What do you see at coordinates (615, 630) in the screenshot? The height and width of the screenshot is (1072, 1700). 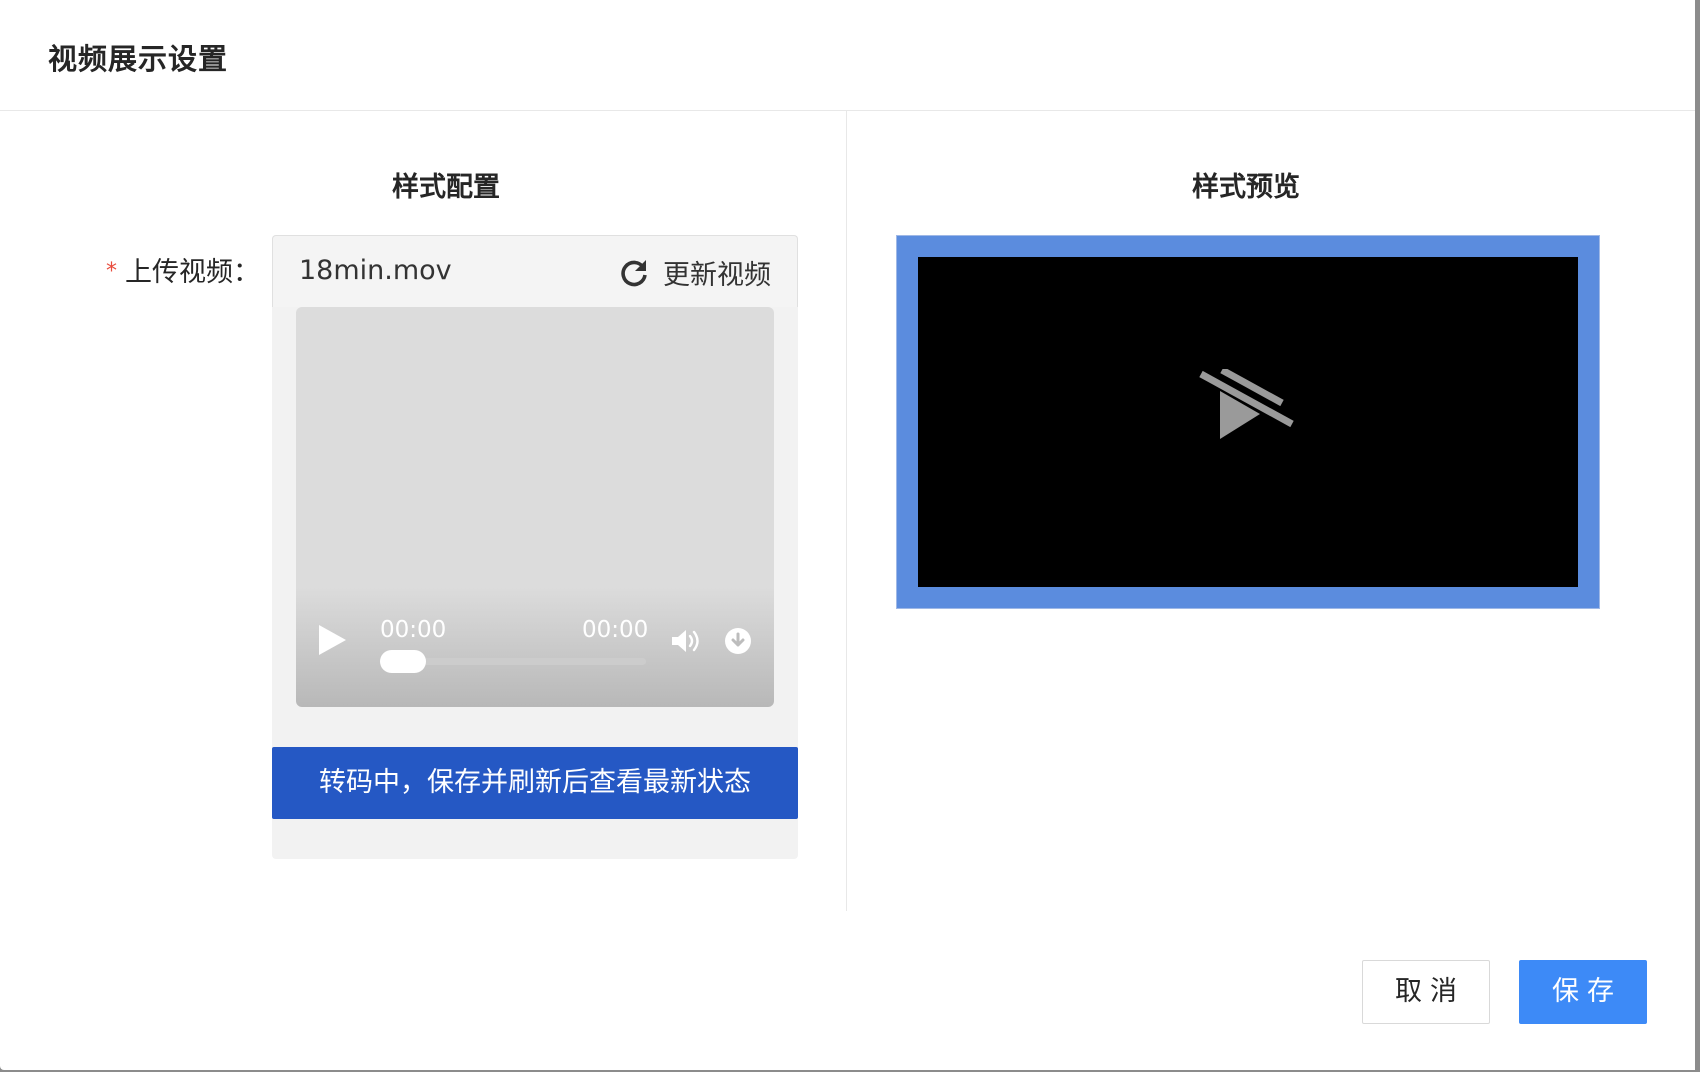 I see `duration-time: 00:00` at bounding box center [615, 630].